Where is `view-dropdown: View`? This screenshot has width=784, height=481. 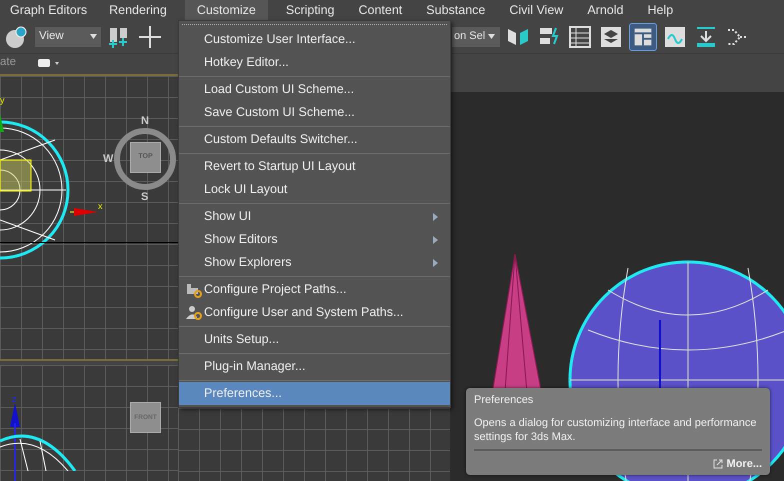
view-dropdown: View is located at coordinates (68, 36).